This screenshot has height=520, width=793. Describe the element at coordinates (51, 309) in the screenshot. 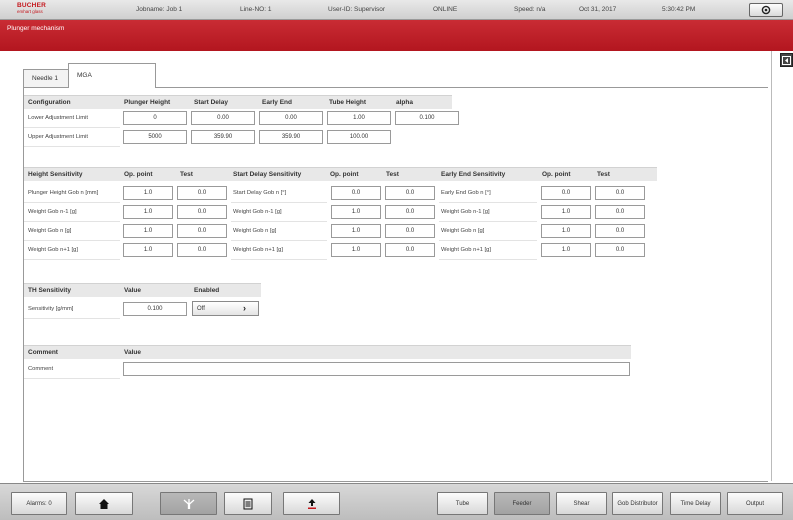

I see `row-label-th-sensitivity: Sensitivity [g/mm]` at that location.